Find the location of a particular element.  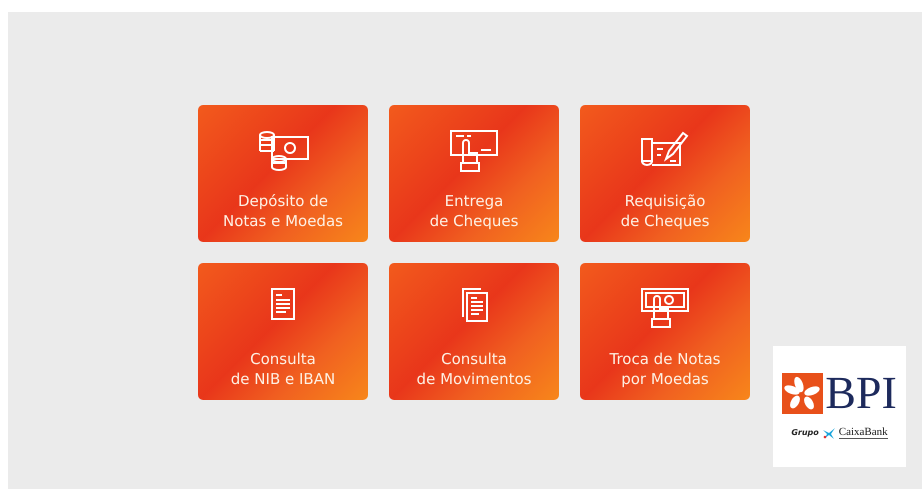

service-tile: Troca de Notas por Moedas is located at coordinates (665, 331).